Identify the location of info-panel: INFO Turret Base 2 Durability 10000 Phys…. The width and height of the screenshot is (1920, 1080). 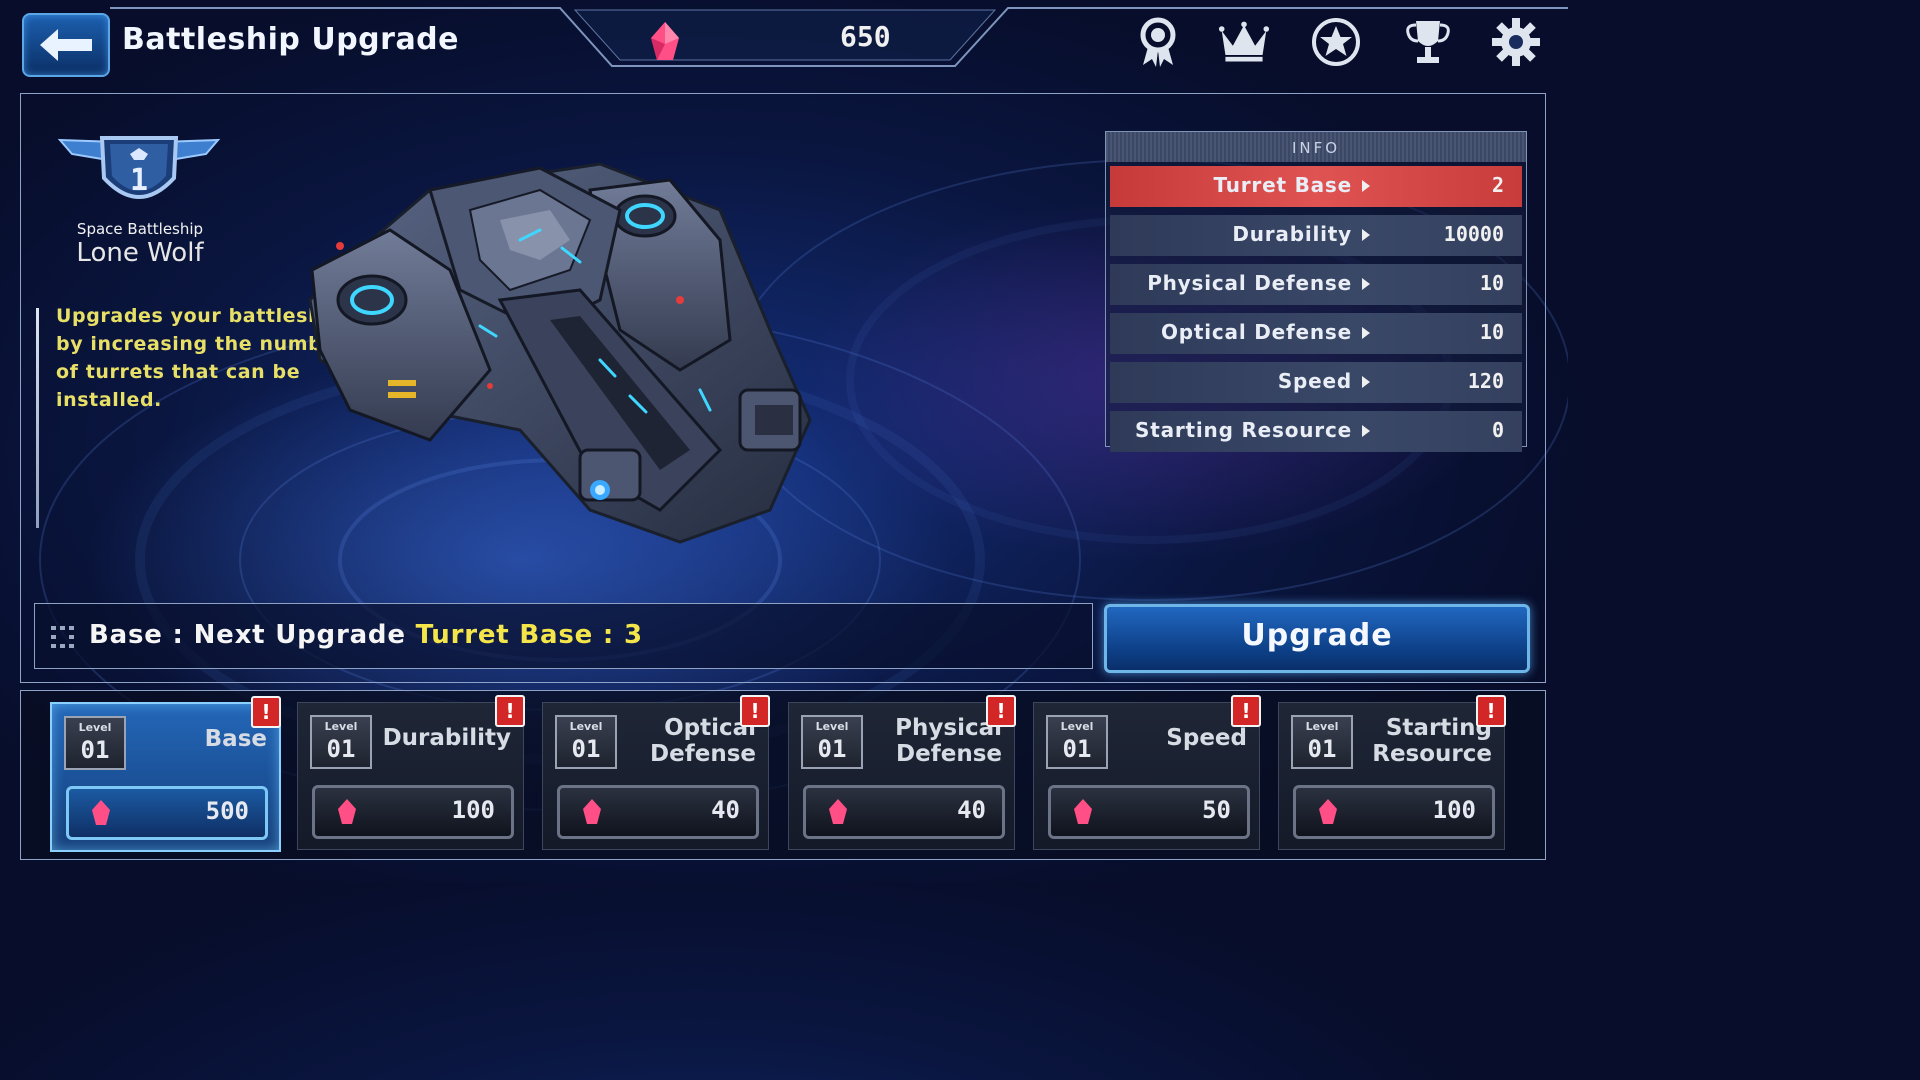
(1316, 291).